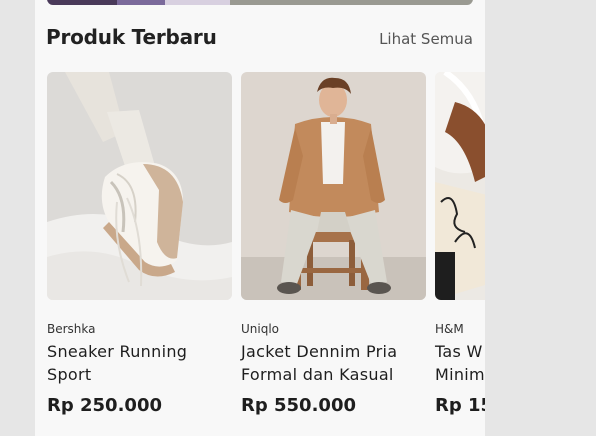 This screenshot has height=436, width=596. What do you see at coordinates (131, 37) in the screenshot?
I see `section-title: Produk Terbaru` at bounding box center [131, 37].